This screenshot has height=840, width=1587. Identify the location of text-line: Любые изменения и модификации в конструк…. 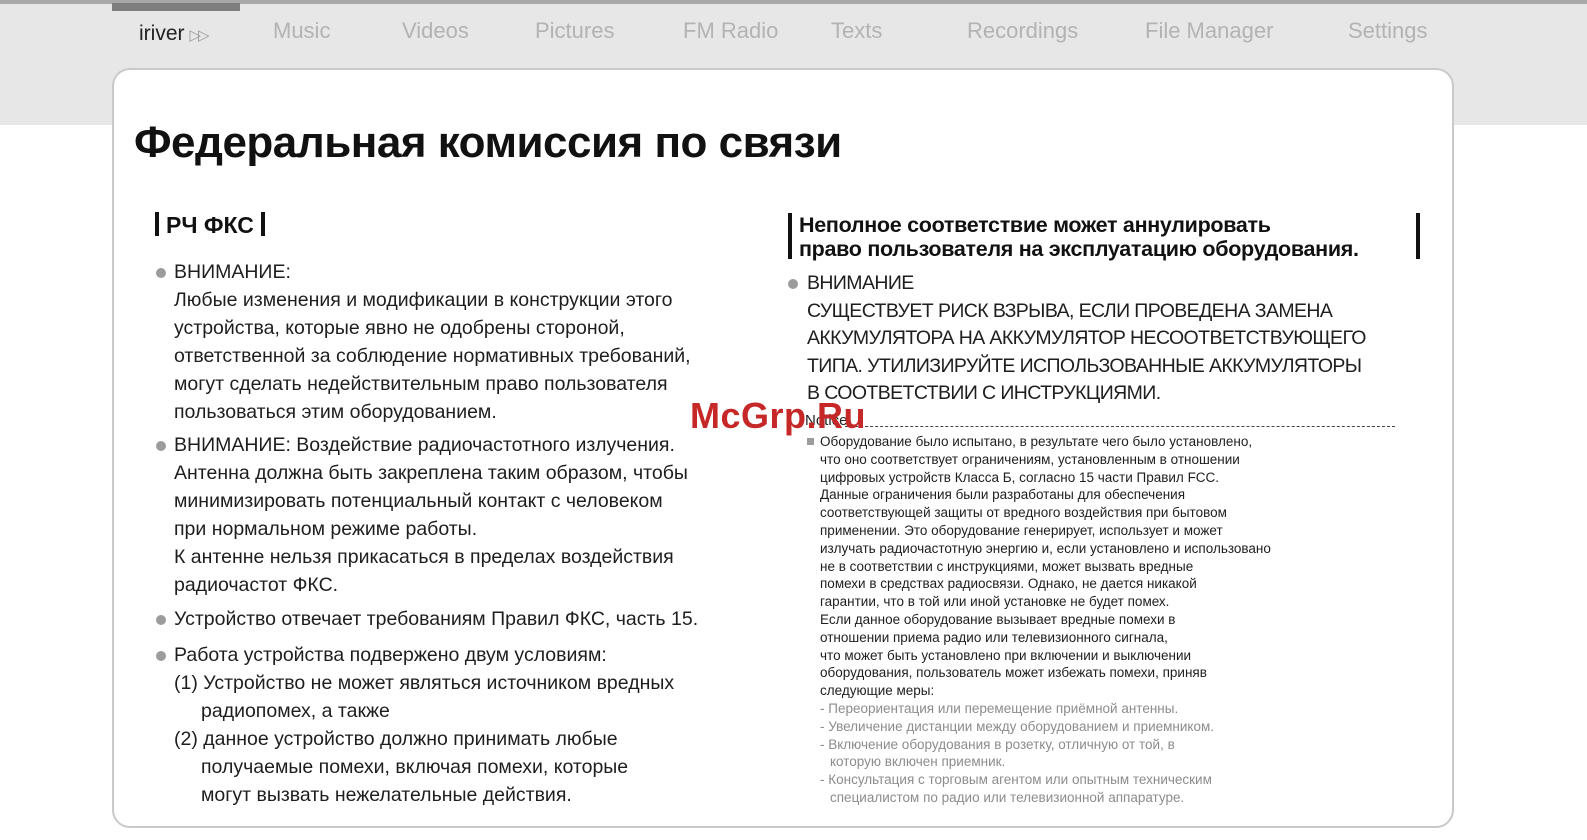
(423, 300).